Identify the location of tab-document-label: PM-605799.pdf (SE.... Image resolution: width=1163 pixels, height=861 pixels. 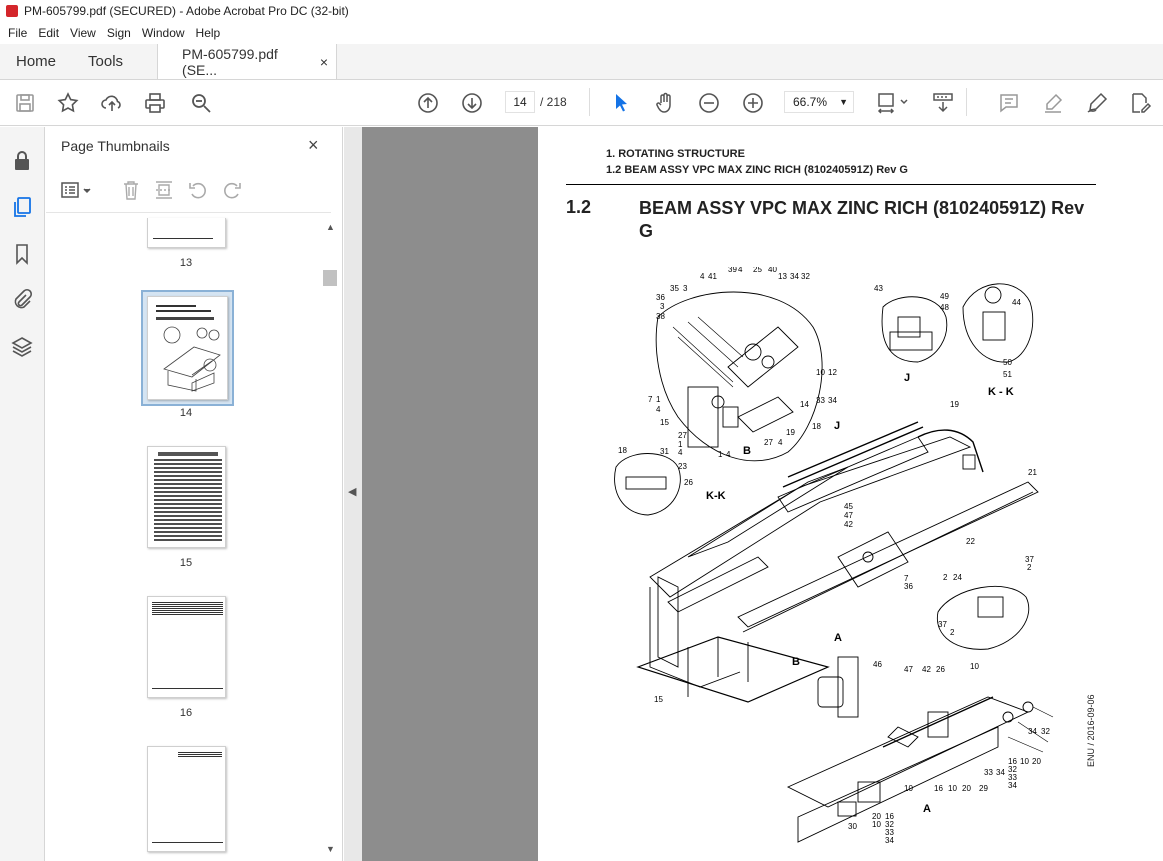
(230, 61).